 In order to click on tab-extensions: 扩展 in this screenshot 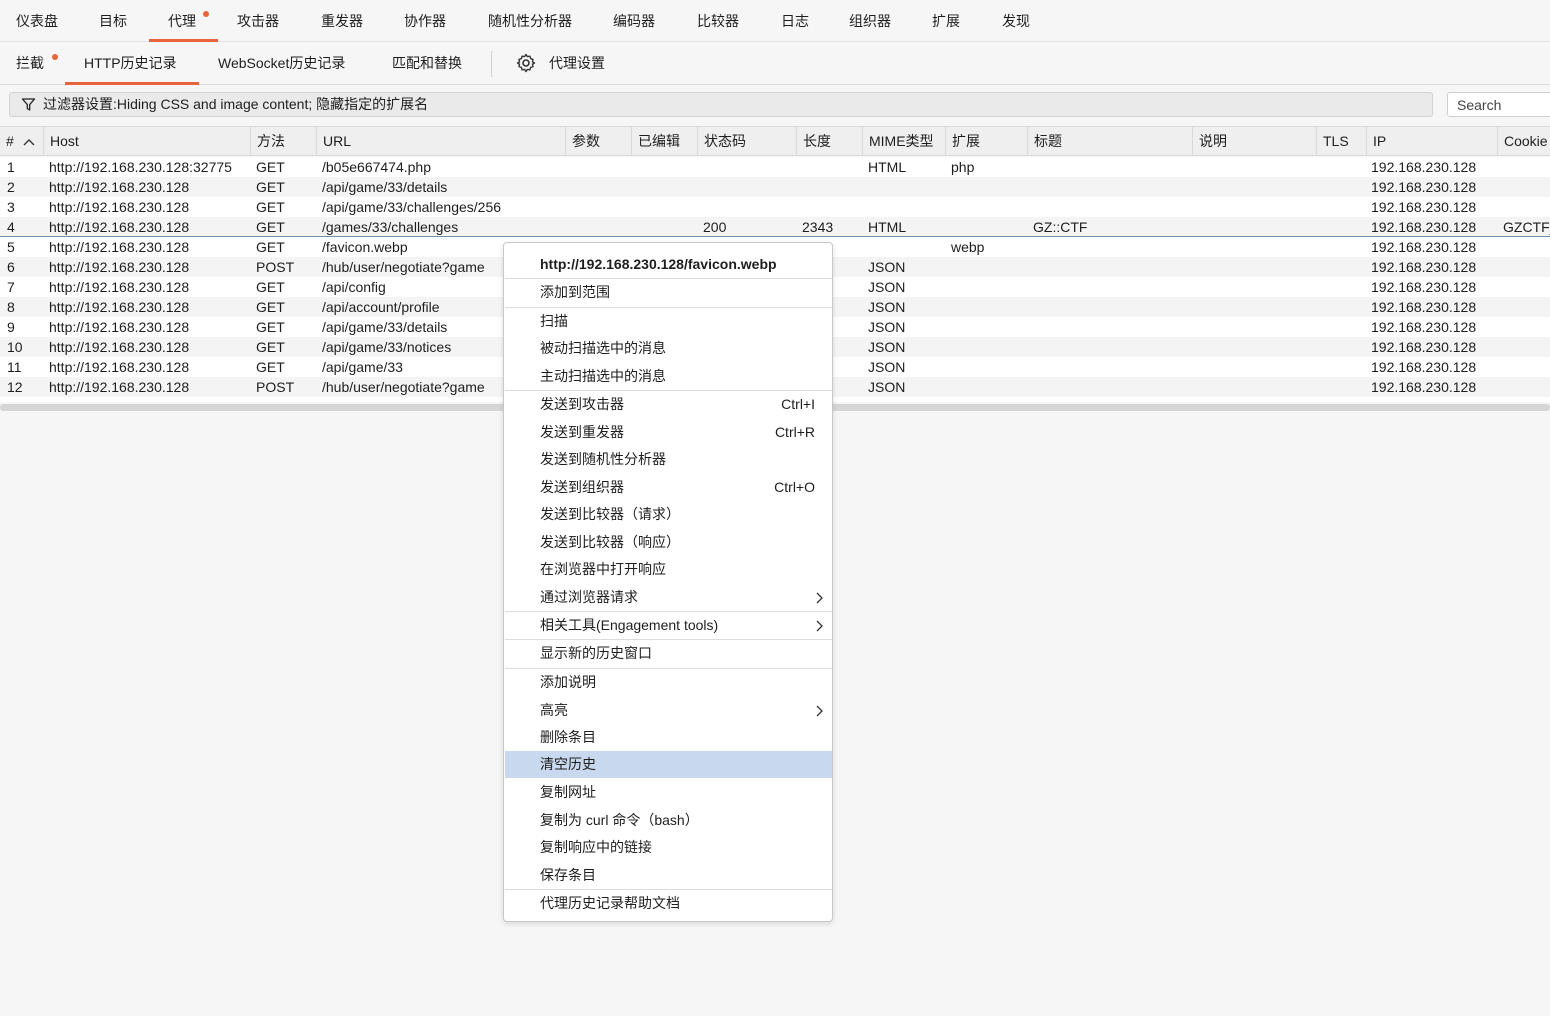, I will do `click(946, 21)`.